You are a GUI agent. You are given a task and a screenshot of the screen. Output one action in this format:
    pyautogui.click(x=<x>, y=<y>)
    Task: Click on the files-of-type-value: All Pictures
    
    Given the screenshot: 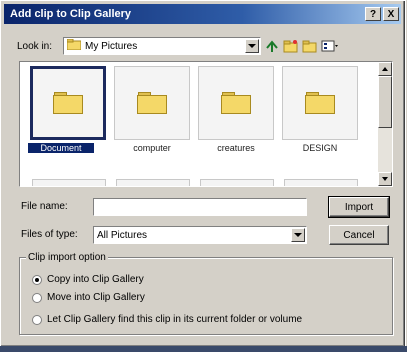 What is the action you would take?
    pyautogui.click(x=122, y=235)
    